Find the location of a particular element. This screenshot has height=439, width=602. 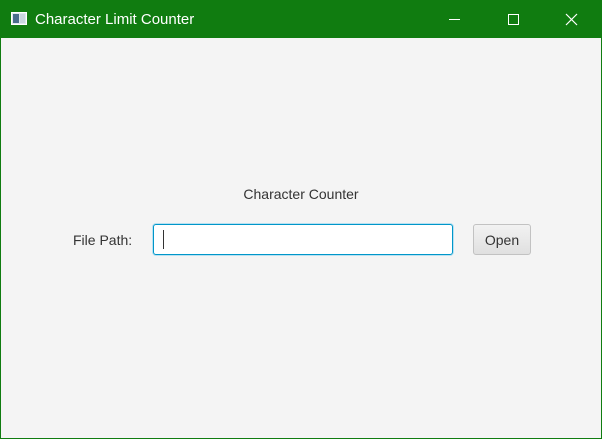

page-heading: Character Counter is located at coordinates (301, 194).